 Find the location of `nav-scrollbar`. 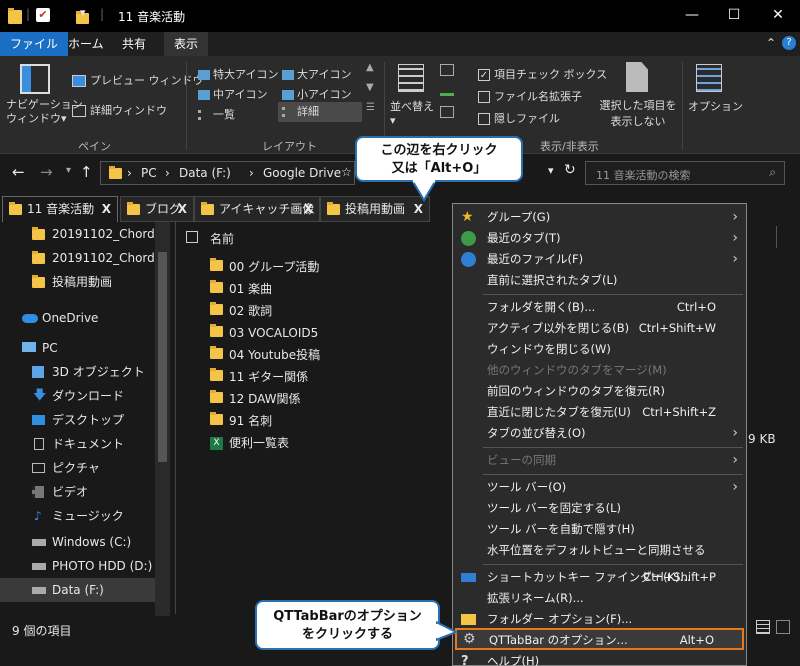

nav-scrollbar is located at coordinates (162, 419).